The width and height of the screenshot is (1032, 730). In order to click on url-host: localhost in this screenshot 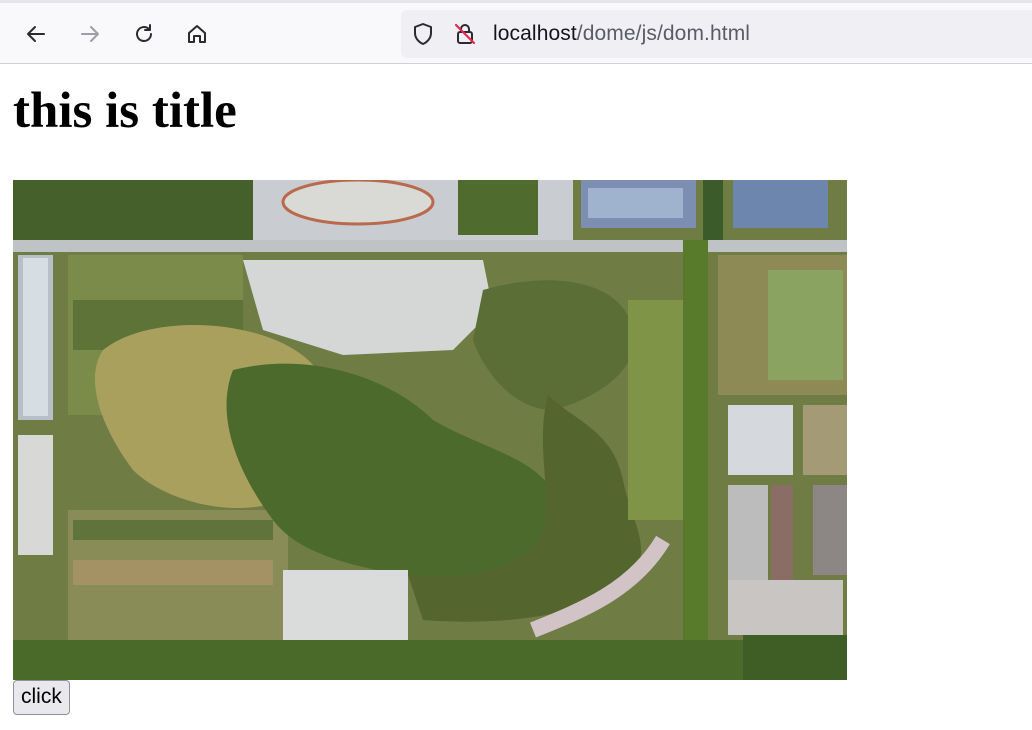, I will do `click(535, 33)`.